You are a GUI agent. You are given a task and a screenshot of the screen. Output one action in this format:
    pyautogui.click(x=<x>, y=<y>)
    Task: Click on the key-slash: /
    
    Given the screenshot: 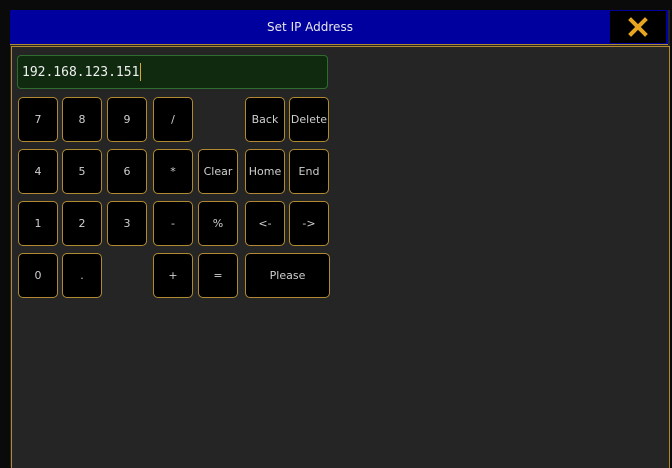 What is the action you would take?
    pyautogui.click(x=173, y=119)
    